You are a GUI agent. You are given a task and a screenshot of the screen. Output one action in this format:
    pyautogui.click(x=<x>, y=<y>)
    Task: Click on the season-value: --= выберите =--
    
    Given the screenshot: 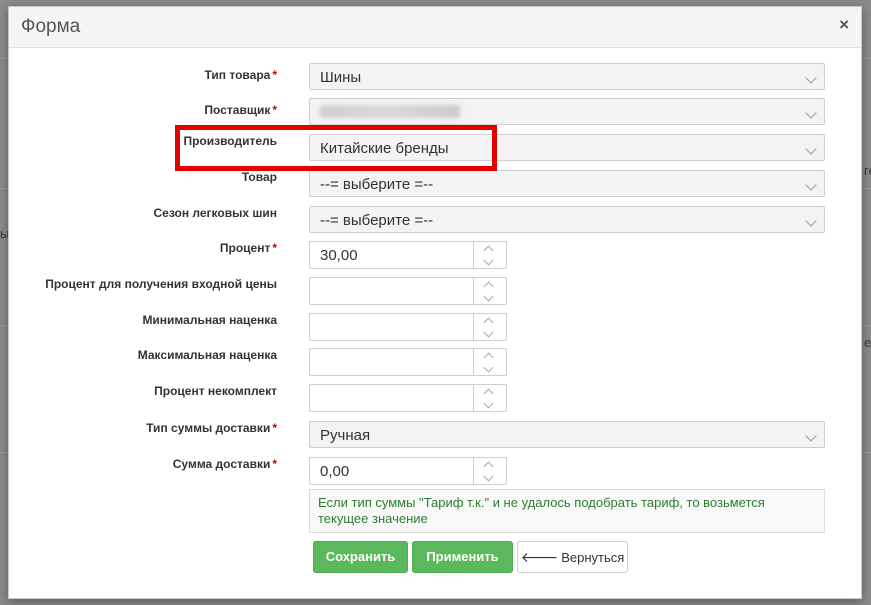 What is the action you would take?
    pyautogui.click(x=377, y=220)
    